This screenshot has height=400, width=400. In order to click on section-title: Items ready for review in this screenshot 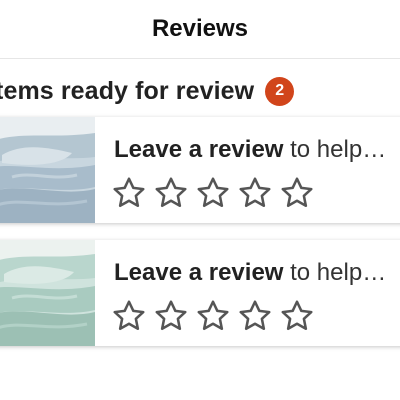, I will do `click(127, 90)`.